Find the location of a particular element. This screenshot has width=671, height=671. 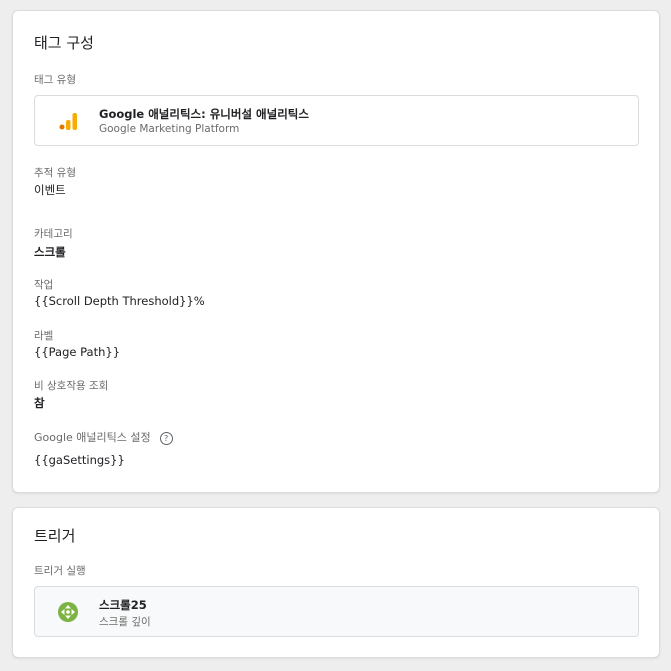

action-value: {{Scroll Depth Threshold}}% is located at coordinates (119, 301).